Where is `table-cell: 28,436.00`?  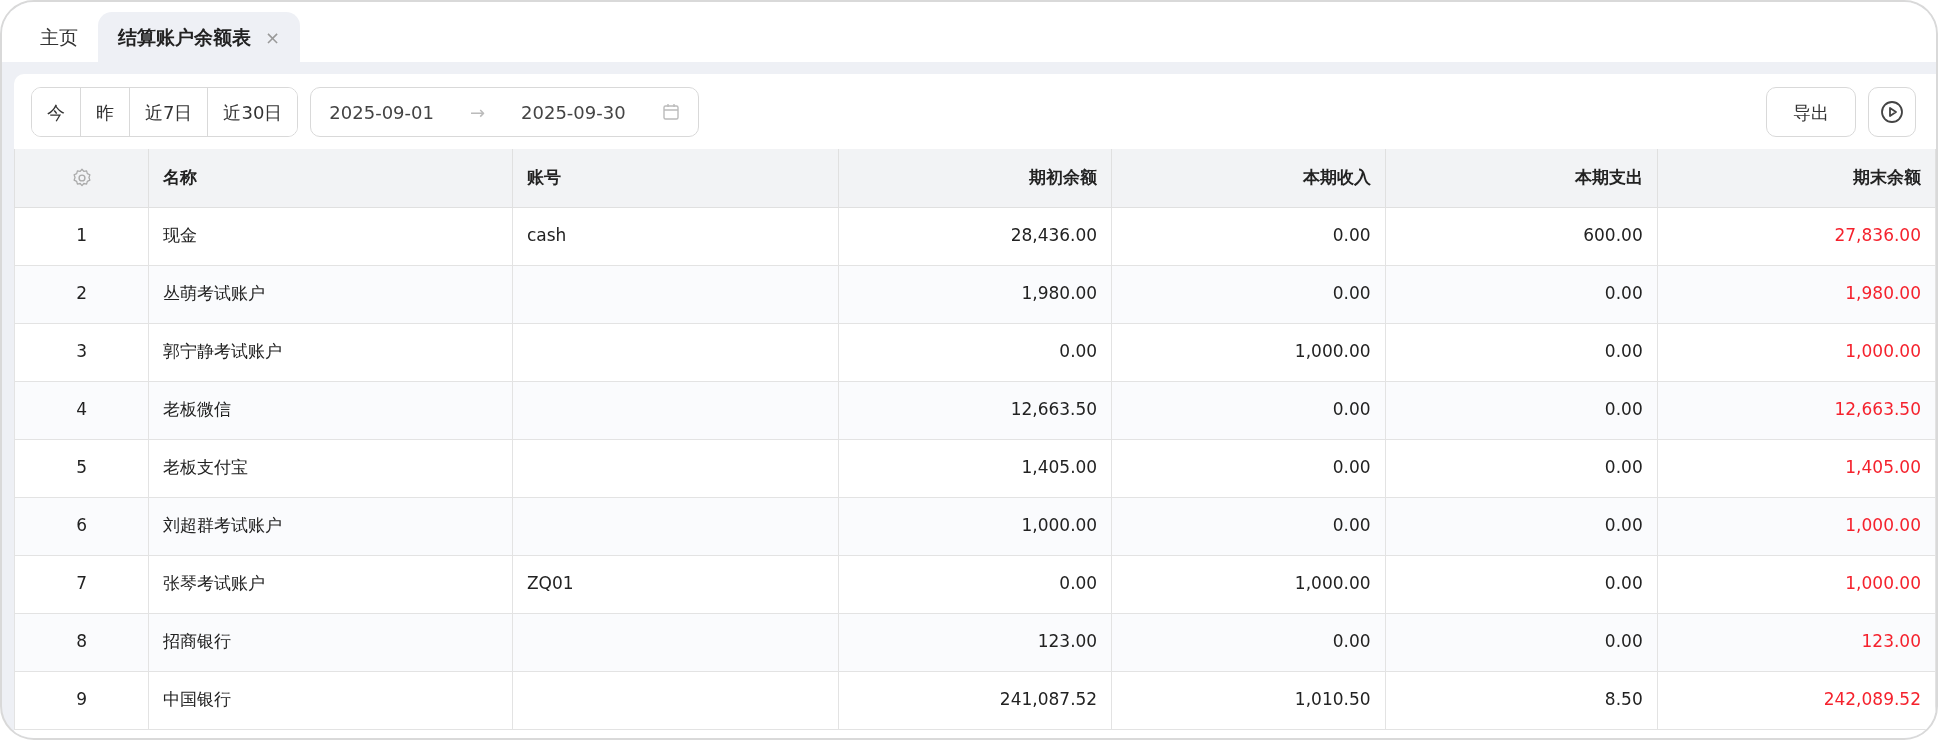 table-cell: 28,436.00 is located at coordinates (975, 236).